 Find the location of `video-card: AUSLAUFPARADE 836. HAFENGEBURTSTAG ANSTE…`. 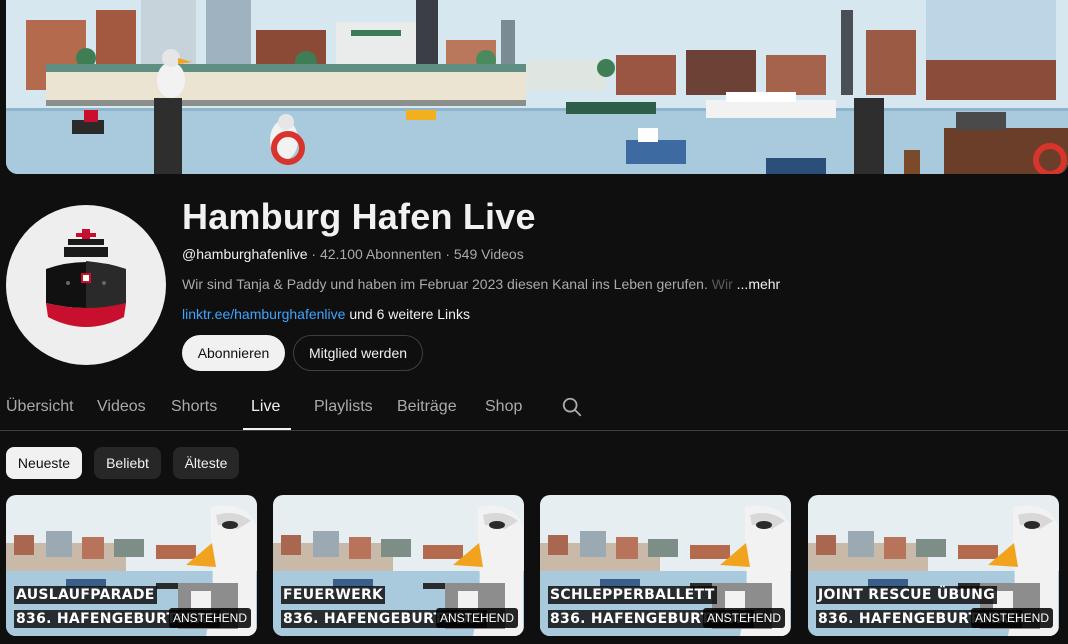

video-card: AUSLAUFPARADE 836. HAFENGEBURTSTAG ANSTE… is located at coordinates (131, 565).